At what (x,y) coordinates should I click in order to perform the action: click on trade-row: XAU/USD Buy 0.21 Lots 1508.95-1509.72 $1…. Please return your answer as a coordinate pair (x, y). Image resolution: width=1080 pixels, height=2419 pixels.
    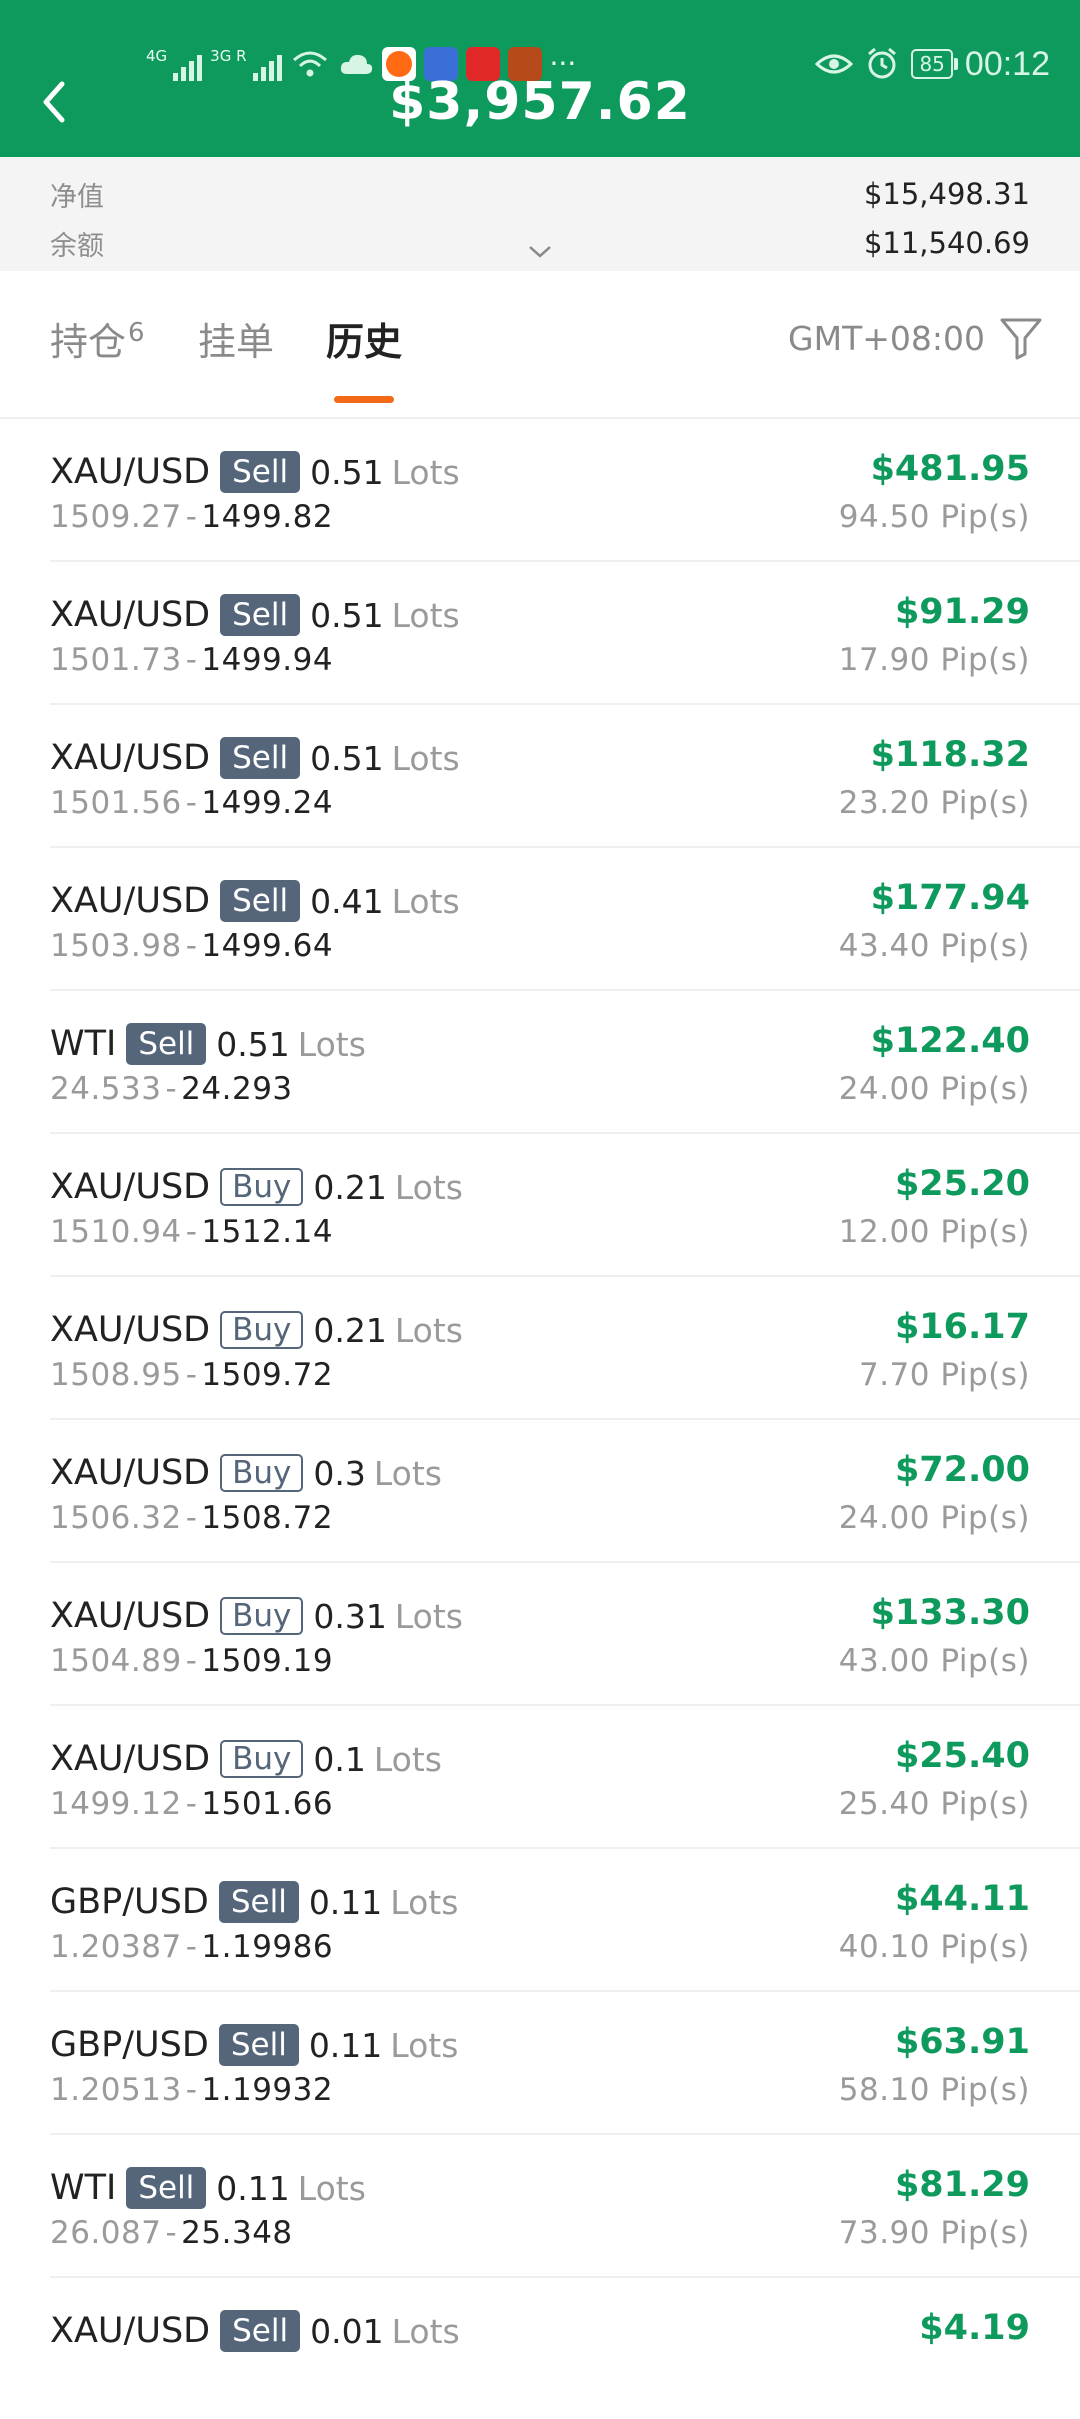
    Looking at the image, I should click on (565, 1348).